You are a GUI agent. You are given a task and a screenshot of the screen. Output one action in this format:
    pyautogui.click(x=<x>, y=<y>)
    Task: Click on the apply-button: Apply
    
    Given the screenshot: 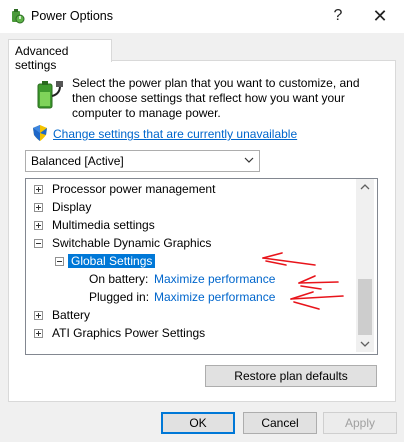 What is the action you would take?
    pyautogui.click(x=360, y=423)
    